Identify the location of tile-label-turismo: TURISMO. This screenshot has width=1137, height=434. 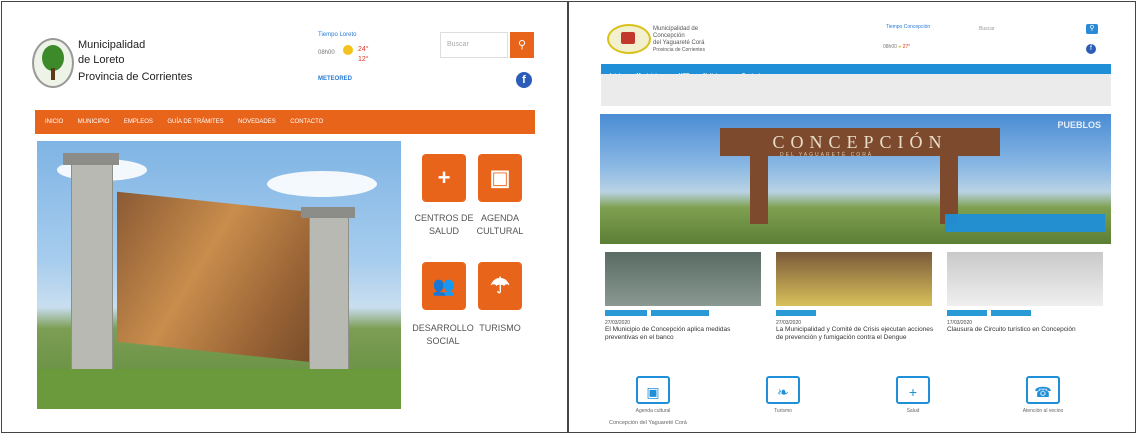
(500, 328).